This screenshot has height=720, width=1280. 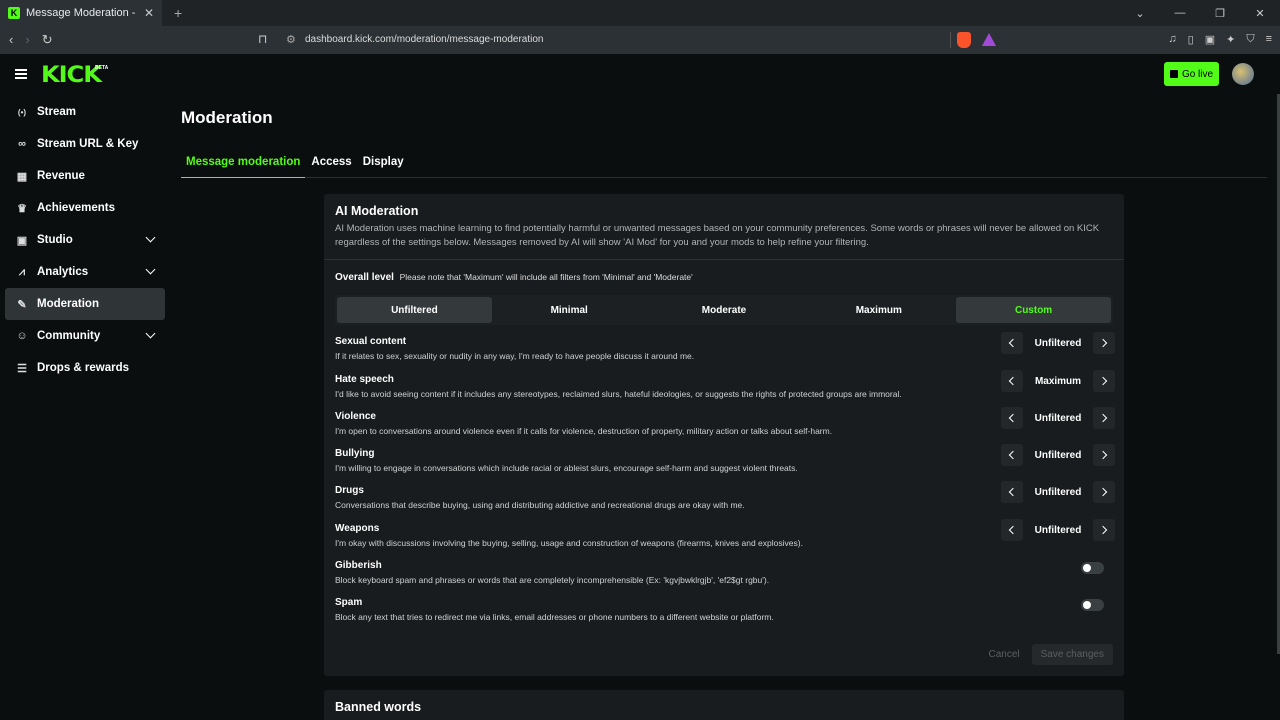 I want to click on banned-words-title: Banned words, so click(x=378, y=707).